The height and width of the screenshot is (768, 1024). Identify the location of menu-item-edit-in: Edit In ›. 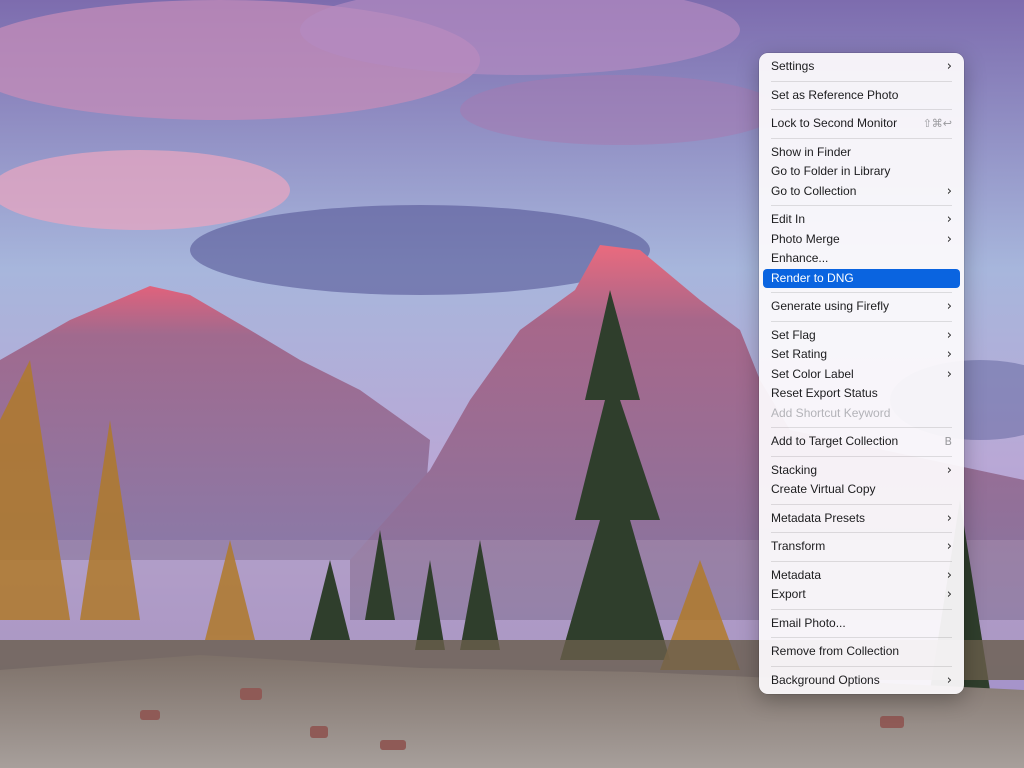
(861, 220).